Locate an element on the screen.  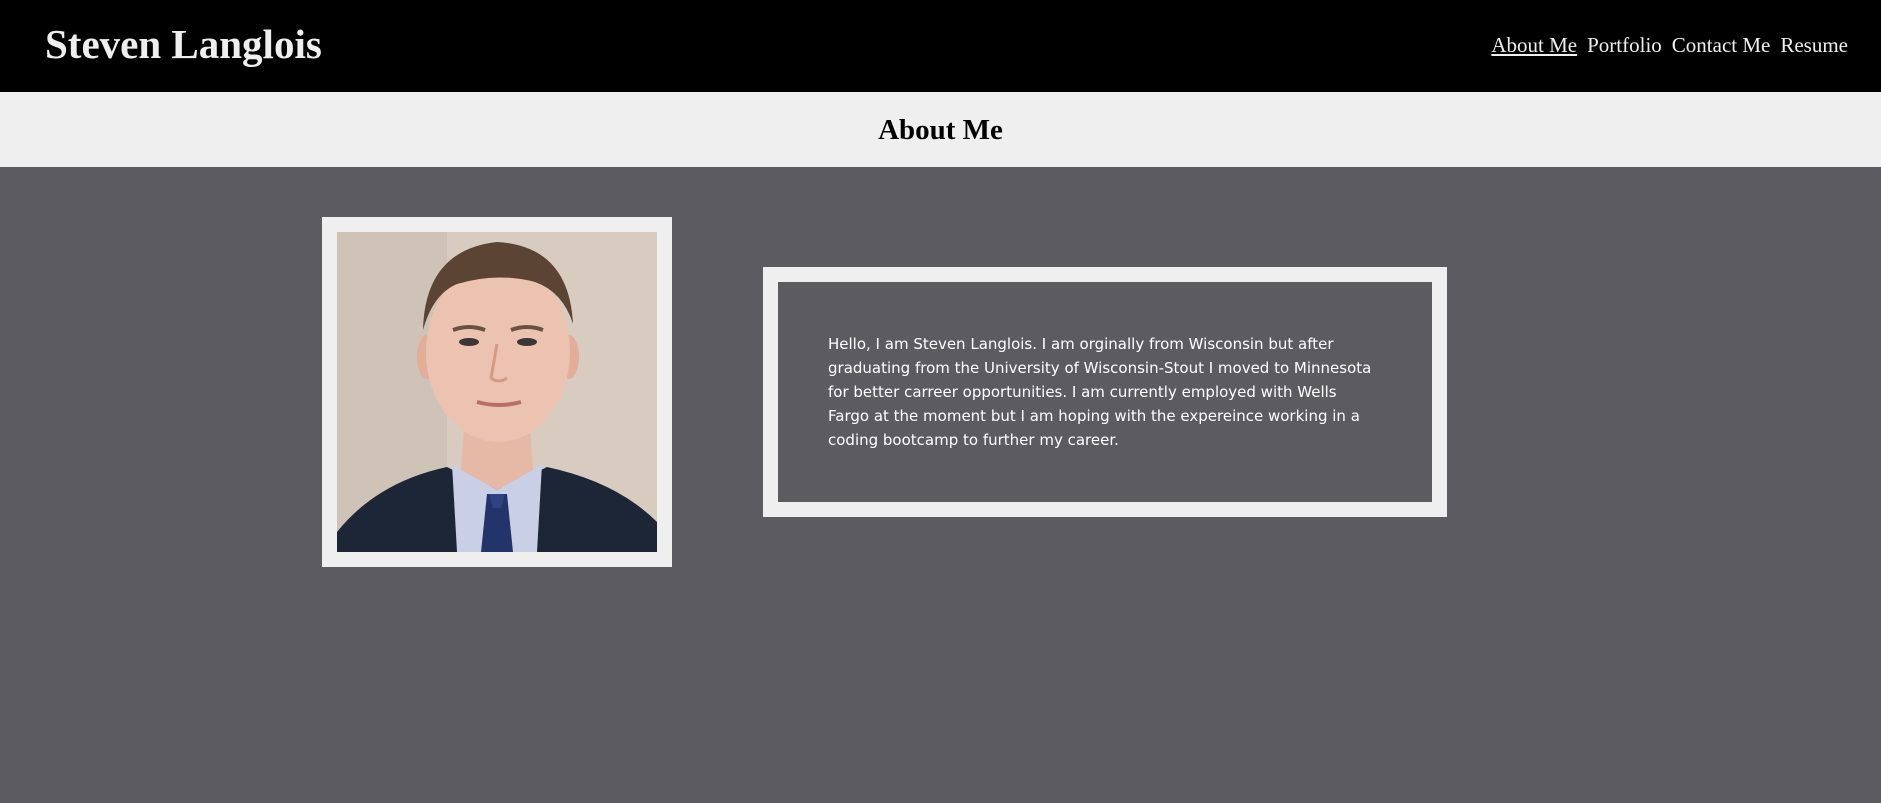
nav-link-contact-me: Contact Me is located at coordinates (1721, 45).